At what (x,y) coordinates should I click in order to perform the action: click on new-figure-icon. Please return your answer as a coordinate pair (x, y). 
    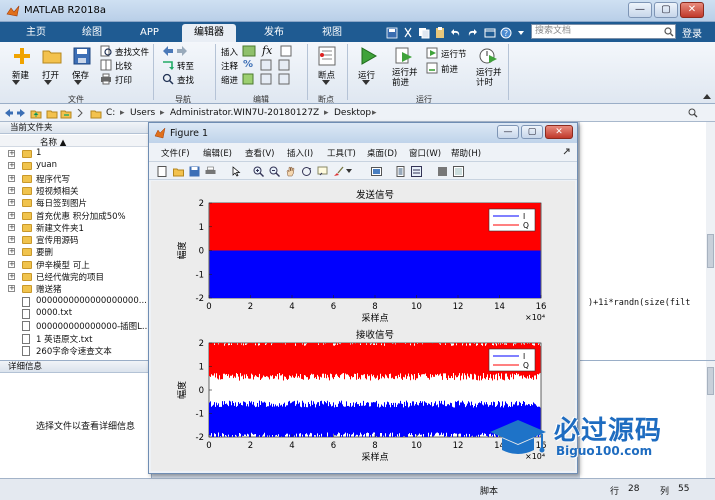
    Looking at the image, I should click on (162, 171).